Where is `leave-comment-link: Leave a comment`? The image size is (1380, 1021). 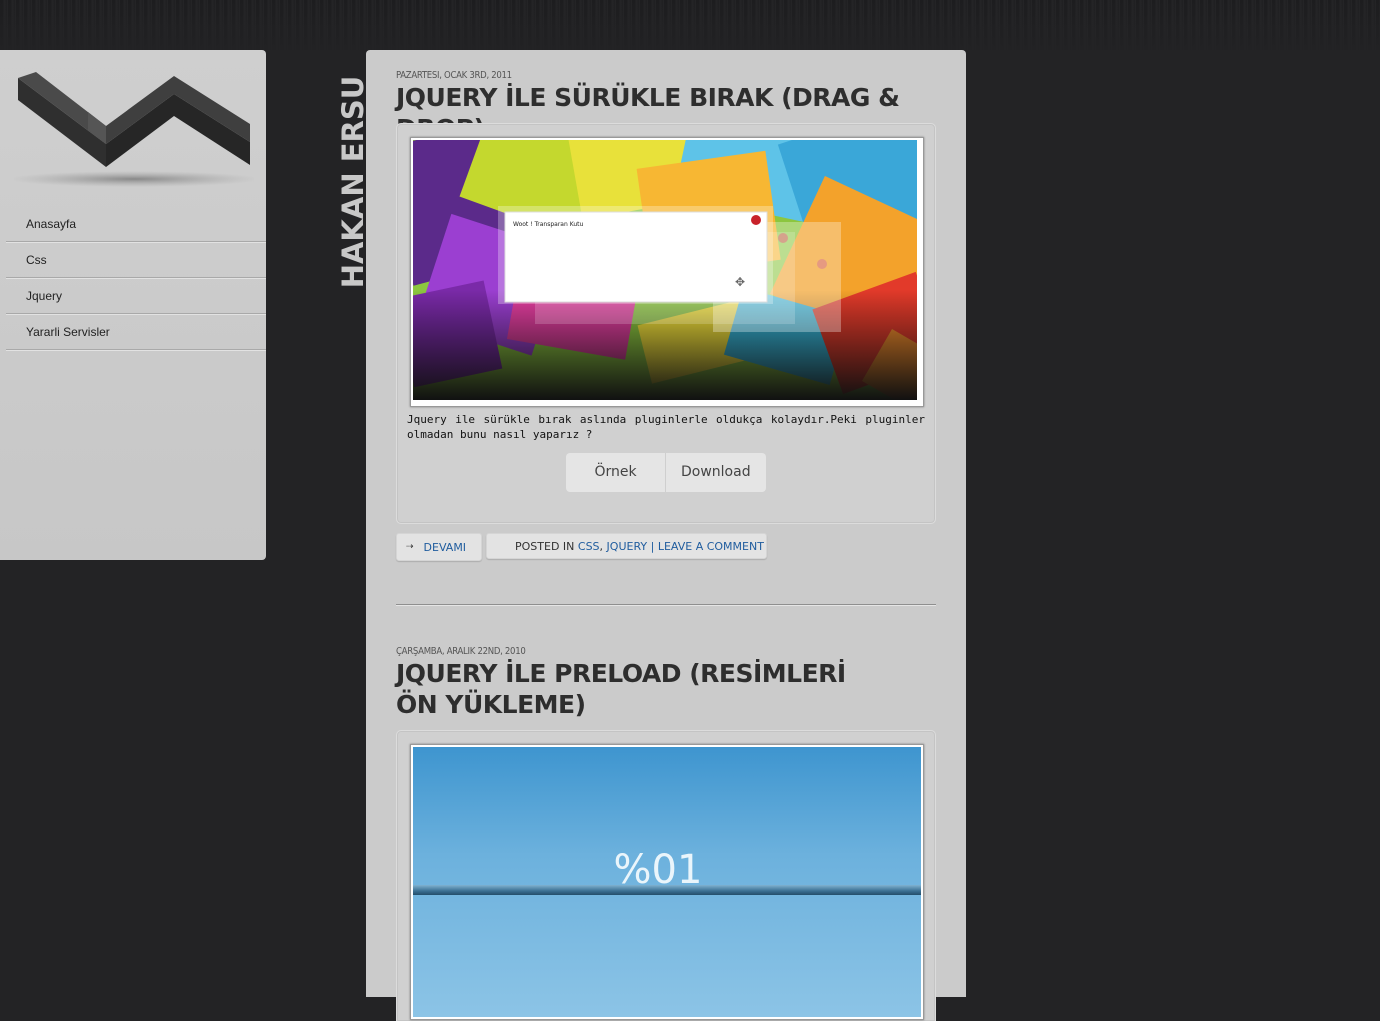 leave-comment-link: Leave a comment is located at coordinates (711, 546).